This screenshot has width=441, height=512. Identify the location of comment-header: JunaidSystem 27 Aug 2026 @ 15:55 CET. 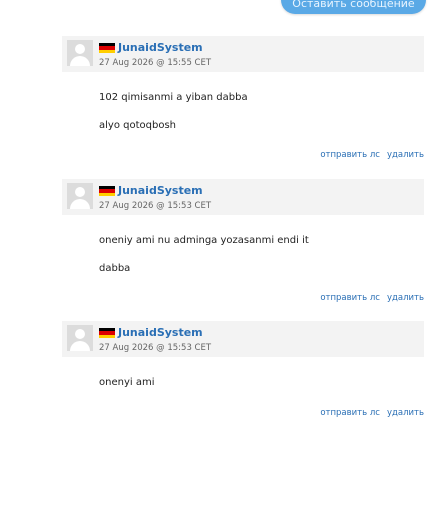
(243, 54).